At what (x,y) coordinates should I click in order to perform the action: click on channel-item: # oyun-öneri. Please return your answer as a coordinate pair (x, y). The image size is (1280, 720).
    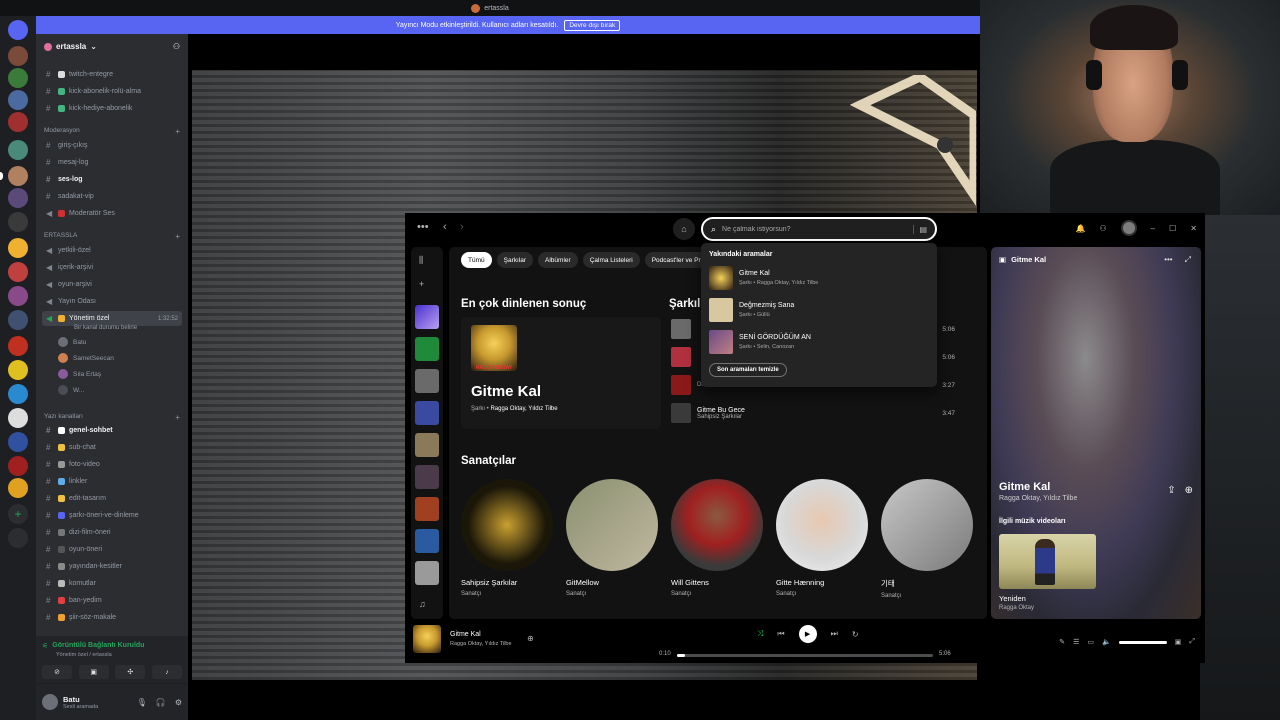
    Looking at the image, I should click on (112, 549).